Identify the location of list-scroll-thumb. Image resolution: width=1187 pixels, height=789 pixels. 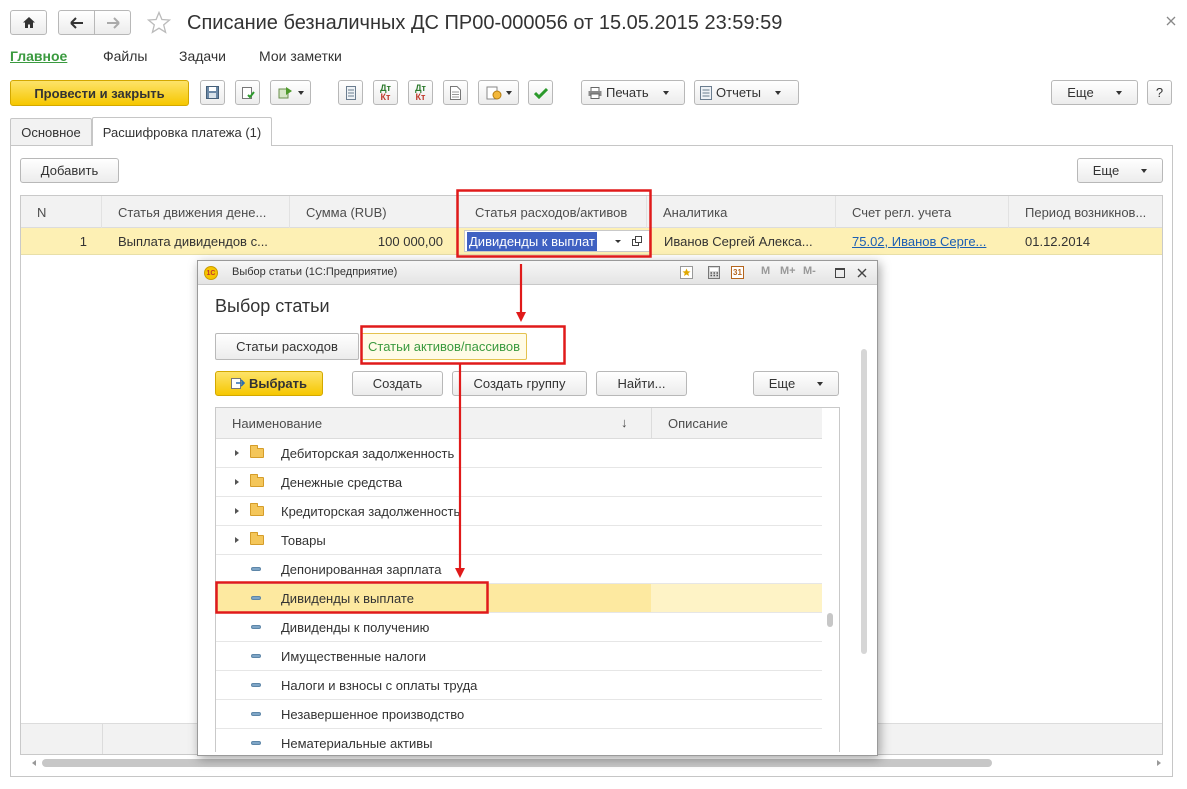
(830, 620).